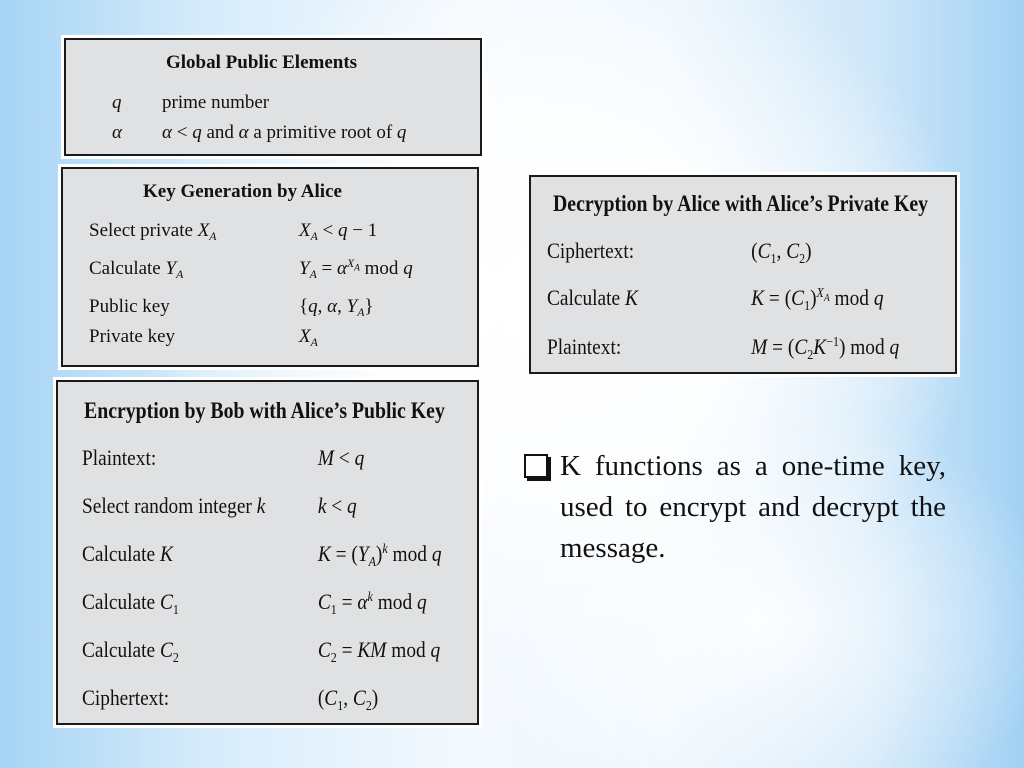  What do you see at coordinates (379, 554) in the screenshot?
I see `row-value: K = (YA)k mod q` at bounding box center [379, 554].